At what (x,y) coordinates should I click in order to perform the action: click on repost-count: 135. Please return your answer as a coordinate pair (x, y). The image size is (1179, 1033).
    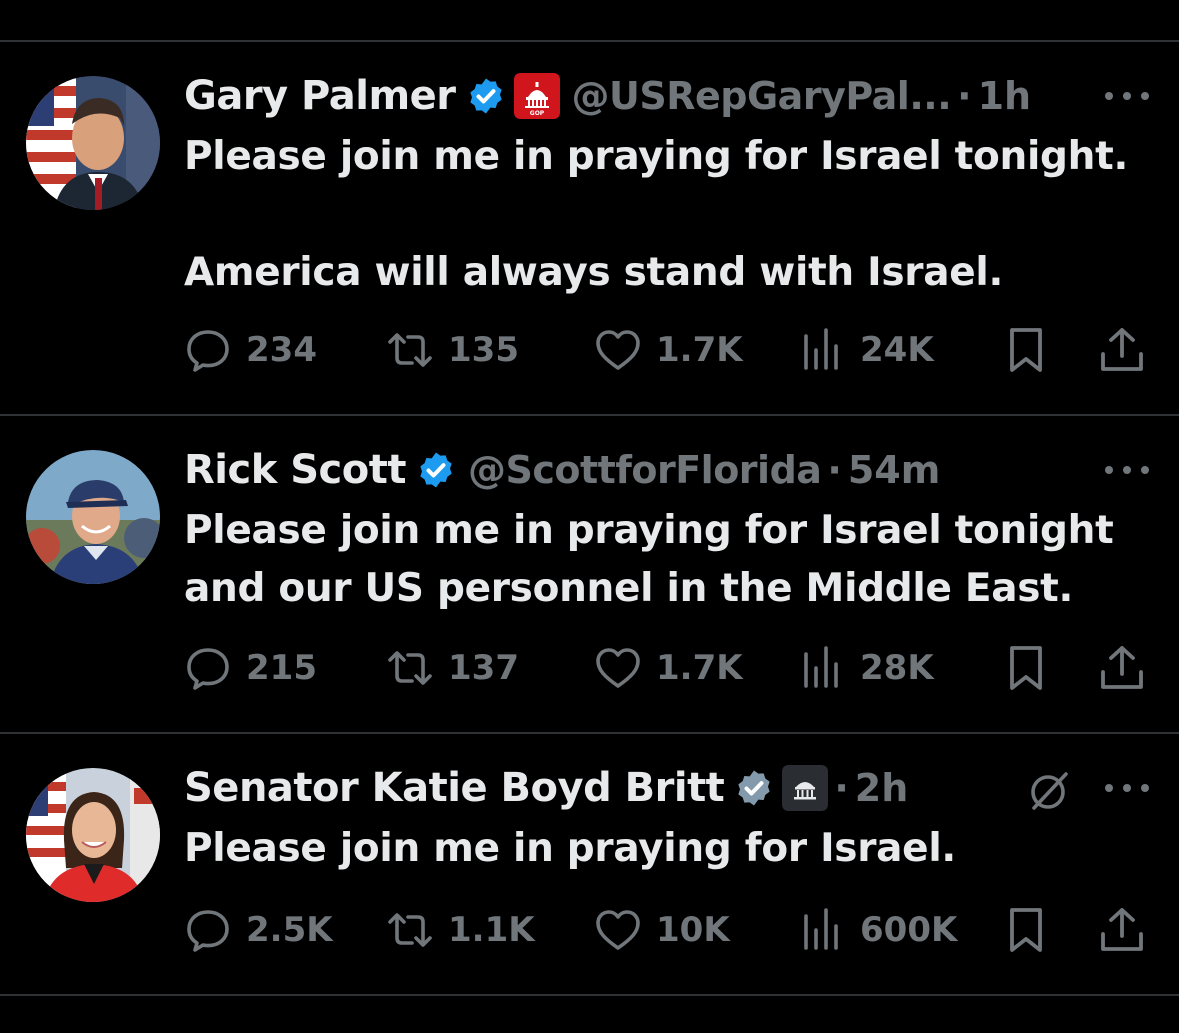
    Looking at the image, I should click on (483, 350).